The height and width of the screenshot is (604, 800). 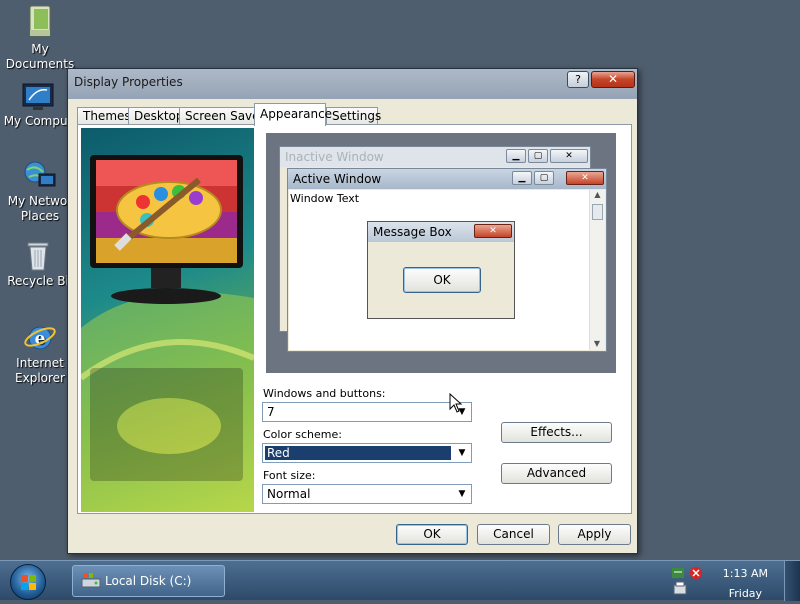 What do you see at coordinates (293, 114) in the screenshot?
I see `tab-appearance: Appearance` at bounding box center [293, 114].